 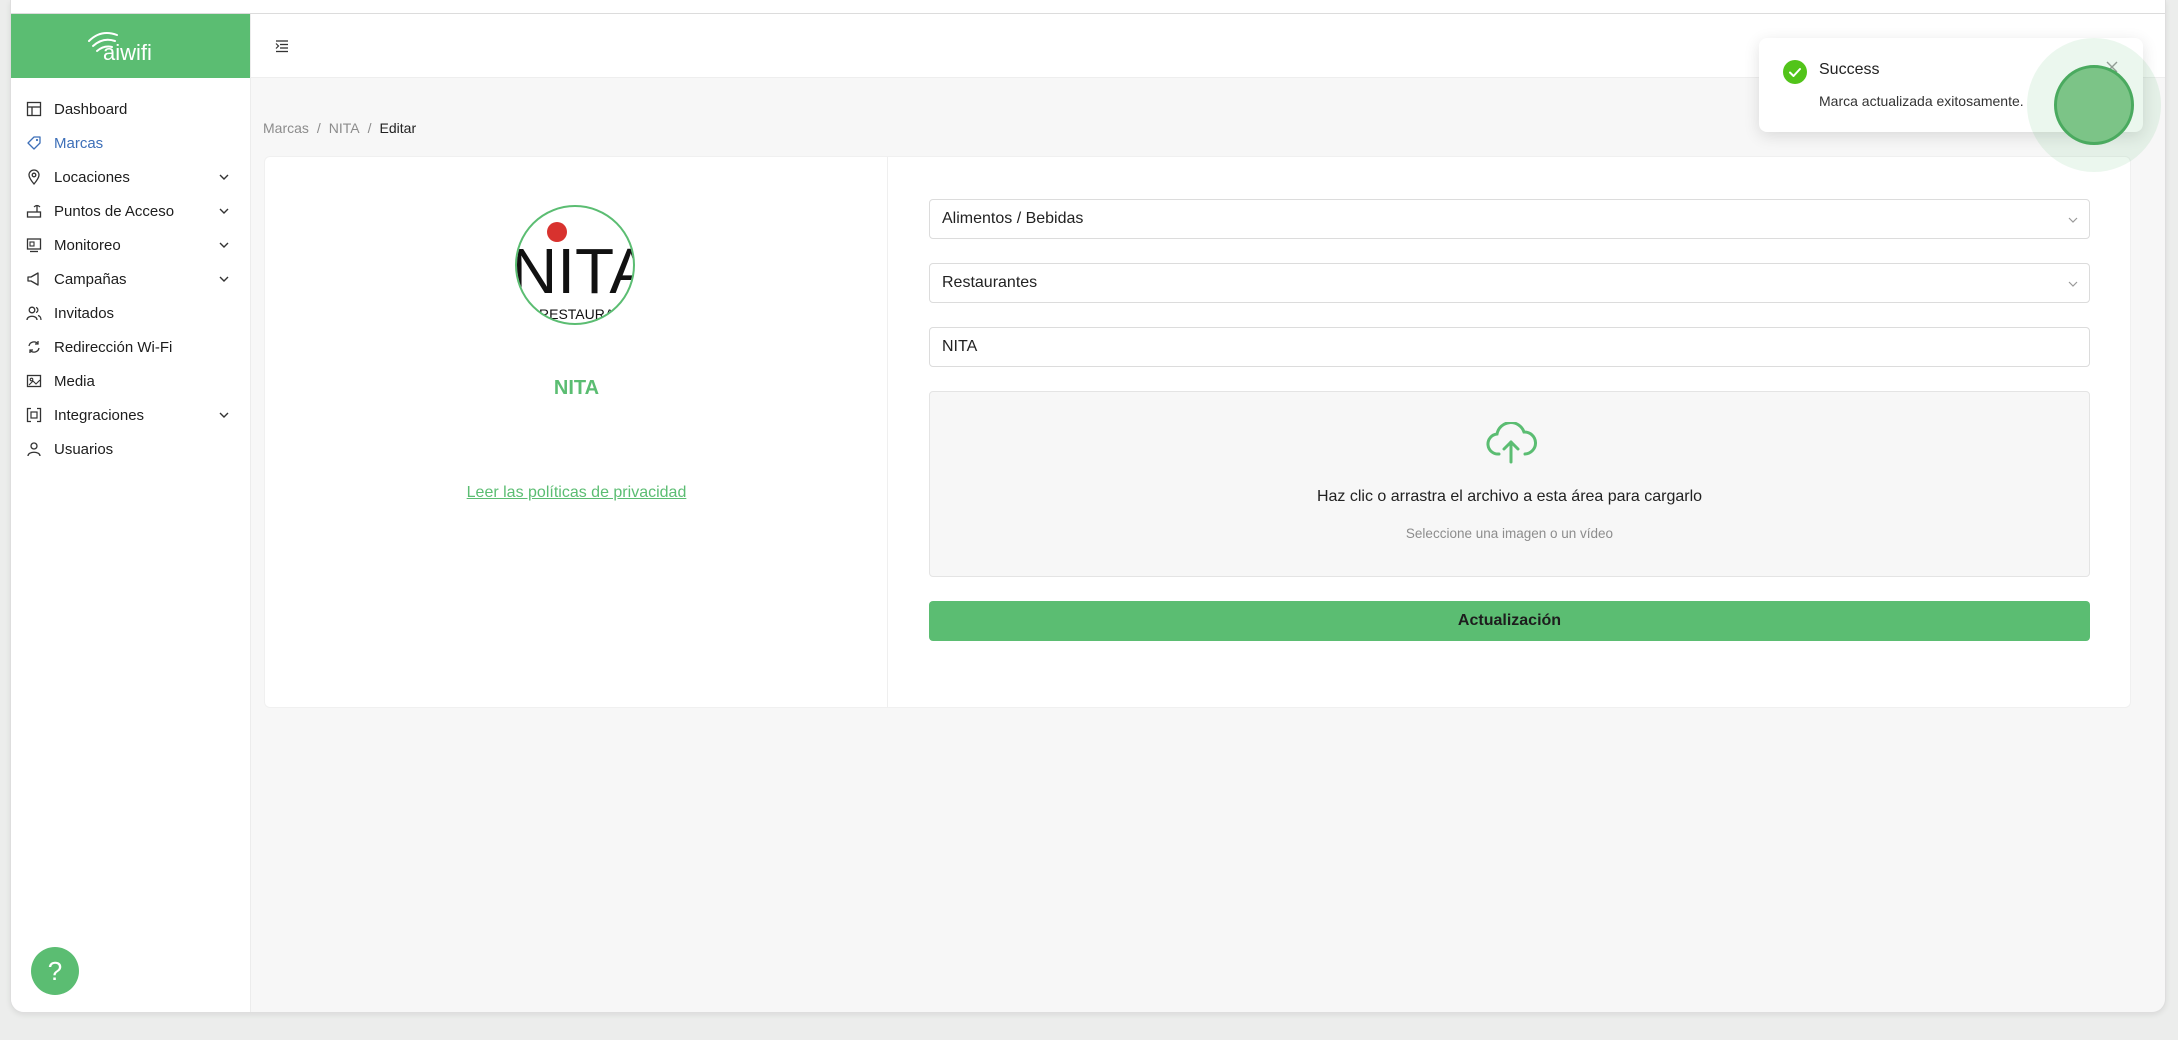 What do you see at coordinates (91, 109) in the screenshot?
I see `sidebar-item-label: Dashboard` at bounding box center [91, 109].